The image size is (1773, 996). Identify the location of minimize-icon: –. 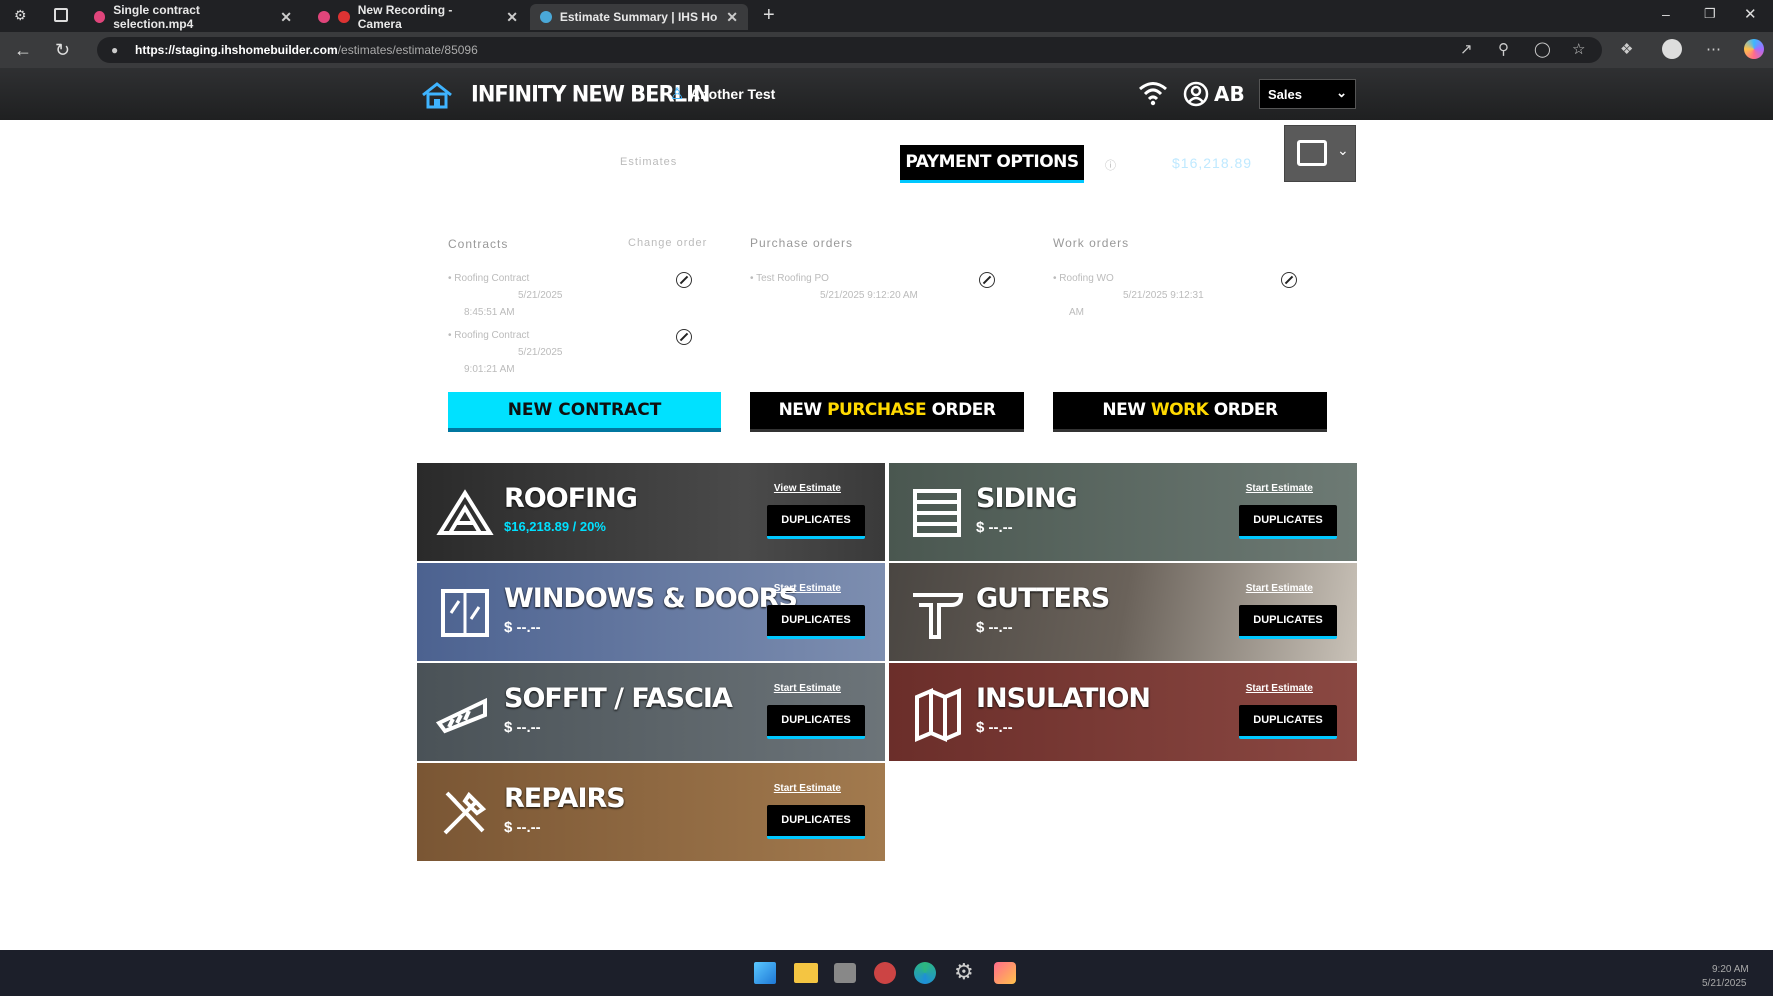
(1666, 14).